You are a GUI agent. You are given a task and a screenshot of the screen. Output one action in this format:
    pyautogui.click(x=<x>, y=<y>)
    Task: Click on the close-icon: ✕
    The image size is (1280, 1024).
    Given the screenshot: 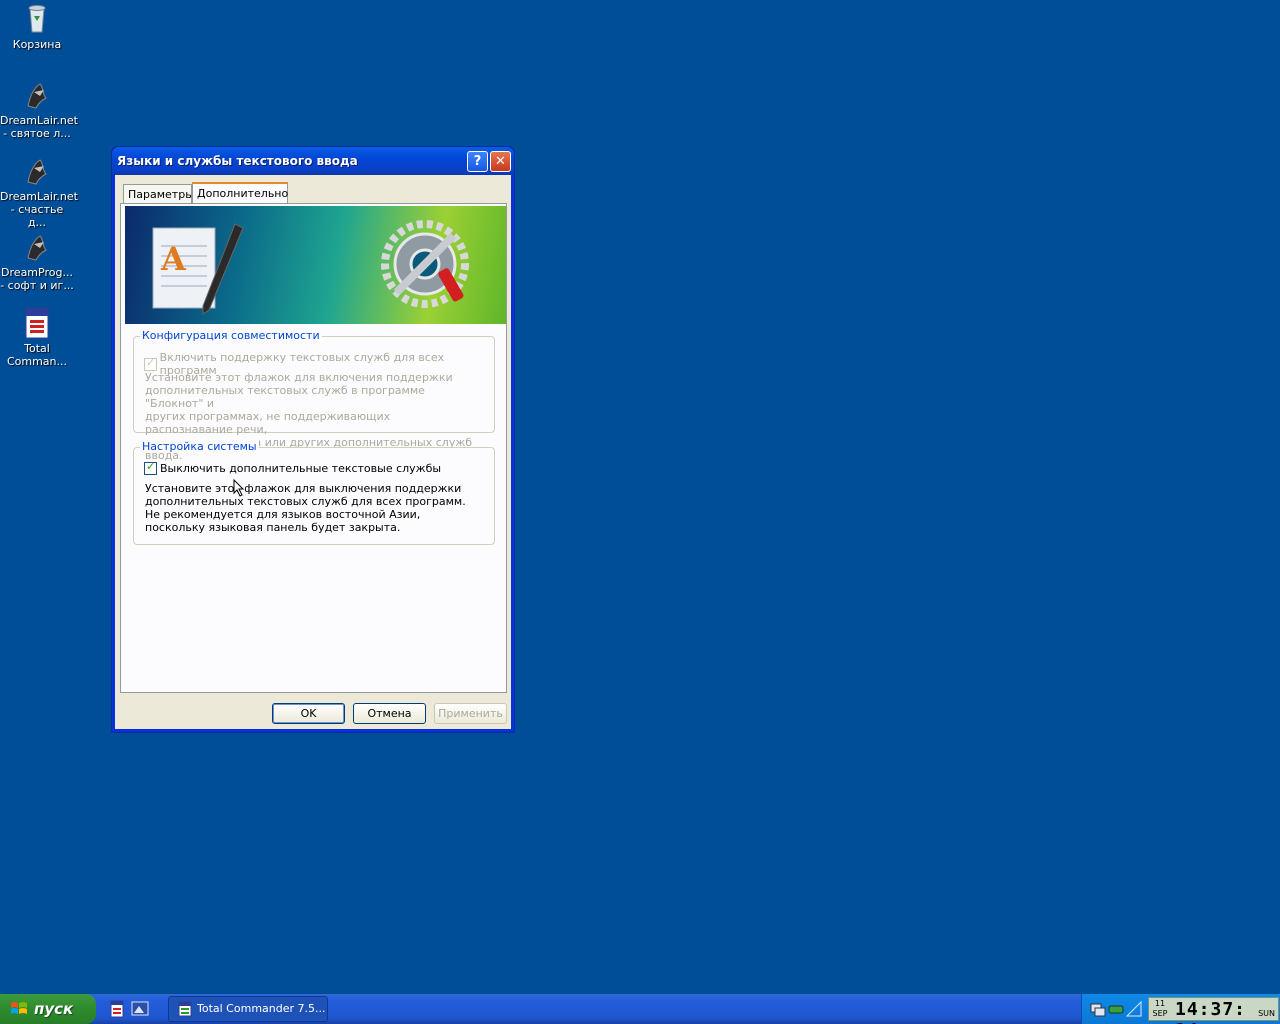 What is the action you would take?
    pyautogui.click(x=500, y=161)
    